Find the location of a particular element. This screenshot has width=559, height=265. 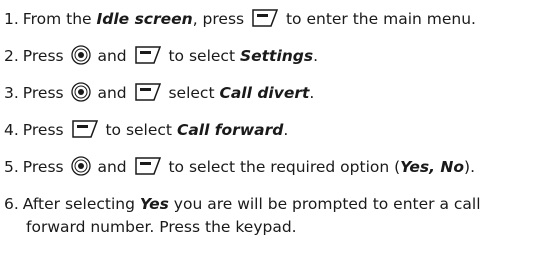

step-2: 2. Press and to select Settings. is located at coordinates (279, 56).